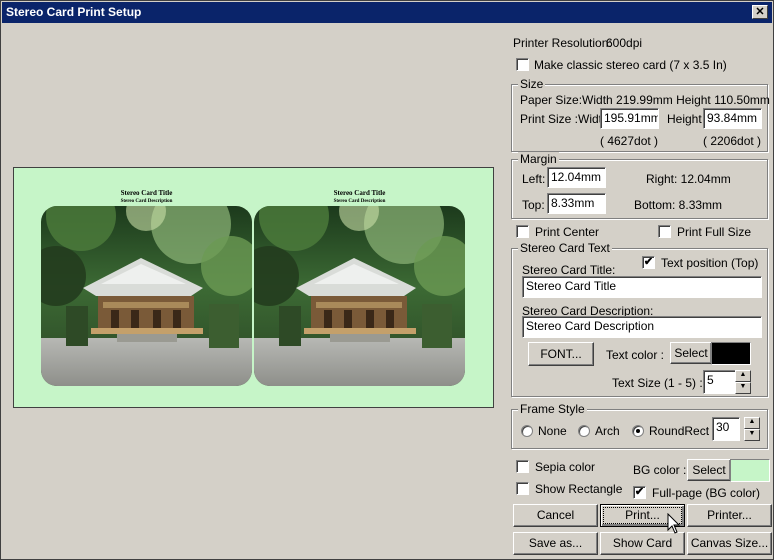 The height and width of the screenshot is (560, 774). Describe the element at coordinates (579, 489) in the screenshot. I see `show-rectangle-label: Show Rectangle` at that location.